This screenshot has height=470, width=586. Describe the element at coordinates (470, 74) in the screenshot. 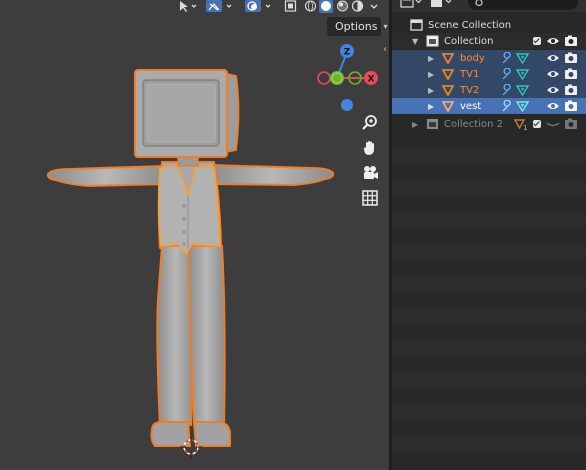

I see `object-name-tv1: TV1` at that location.